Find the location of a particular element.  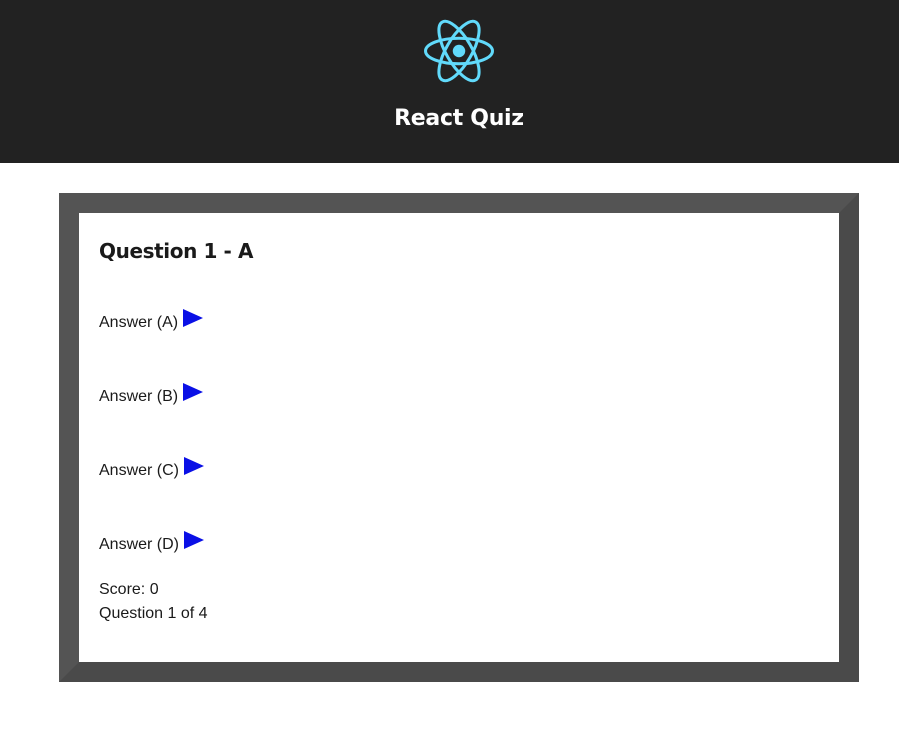

question-progress-text: Question 1 of 4 is located at coordinates (153, 613).